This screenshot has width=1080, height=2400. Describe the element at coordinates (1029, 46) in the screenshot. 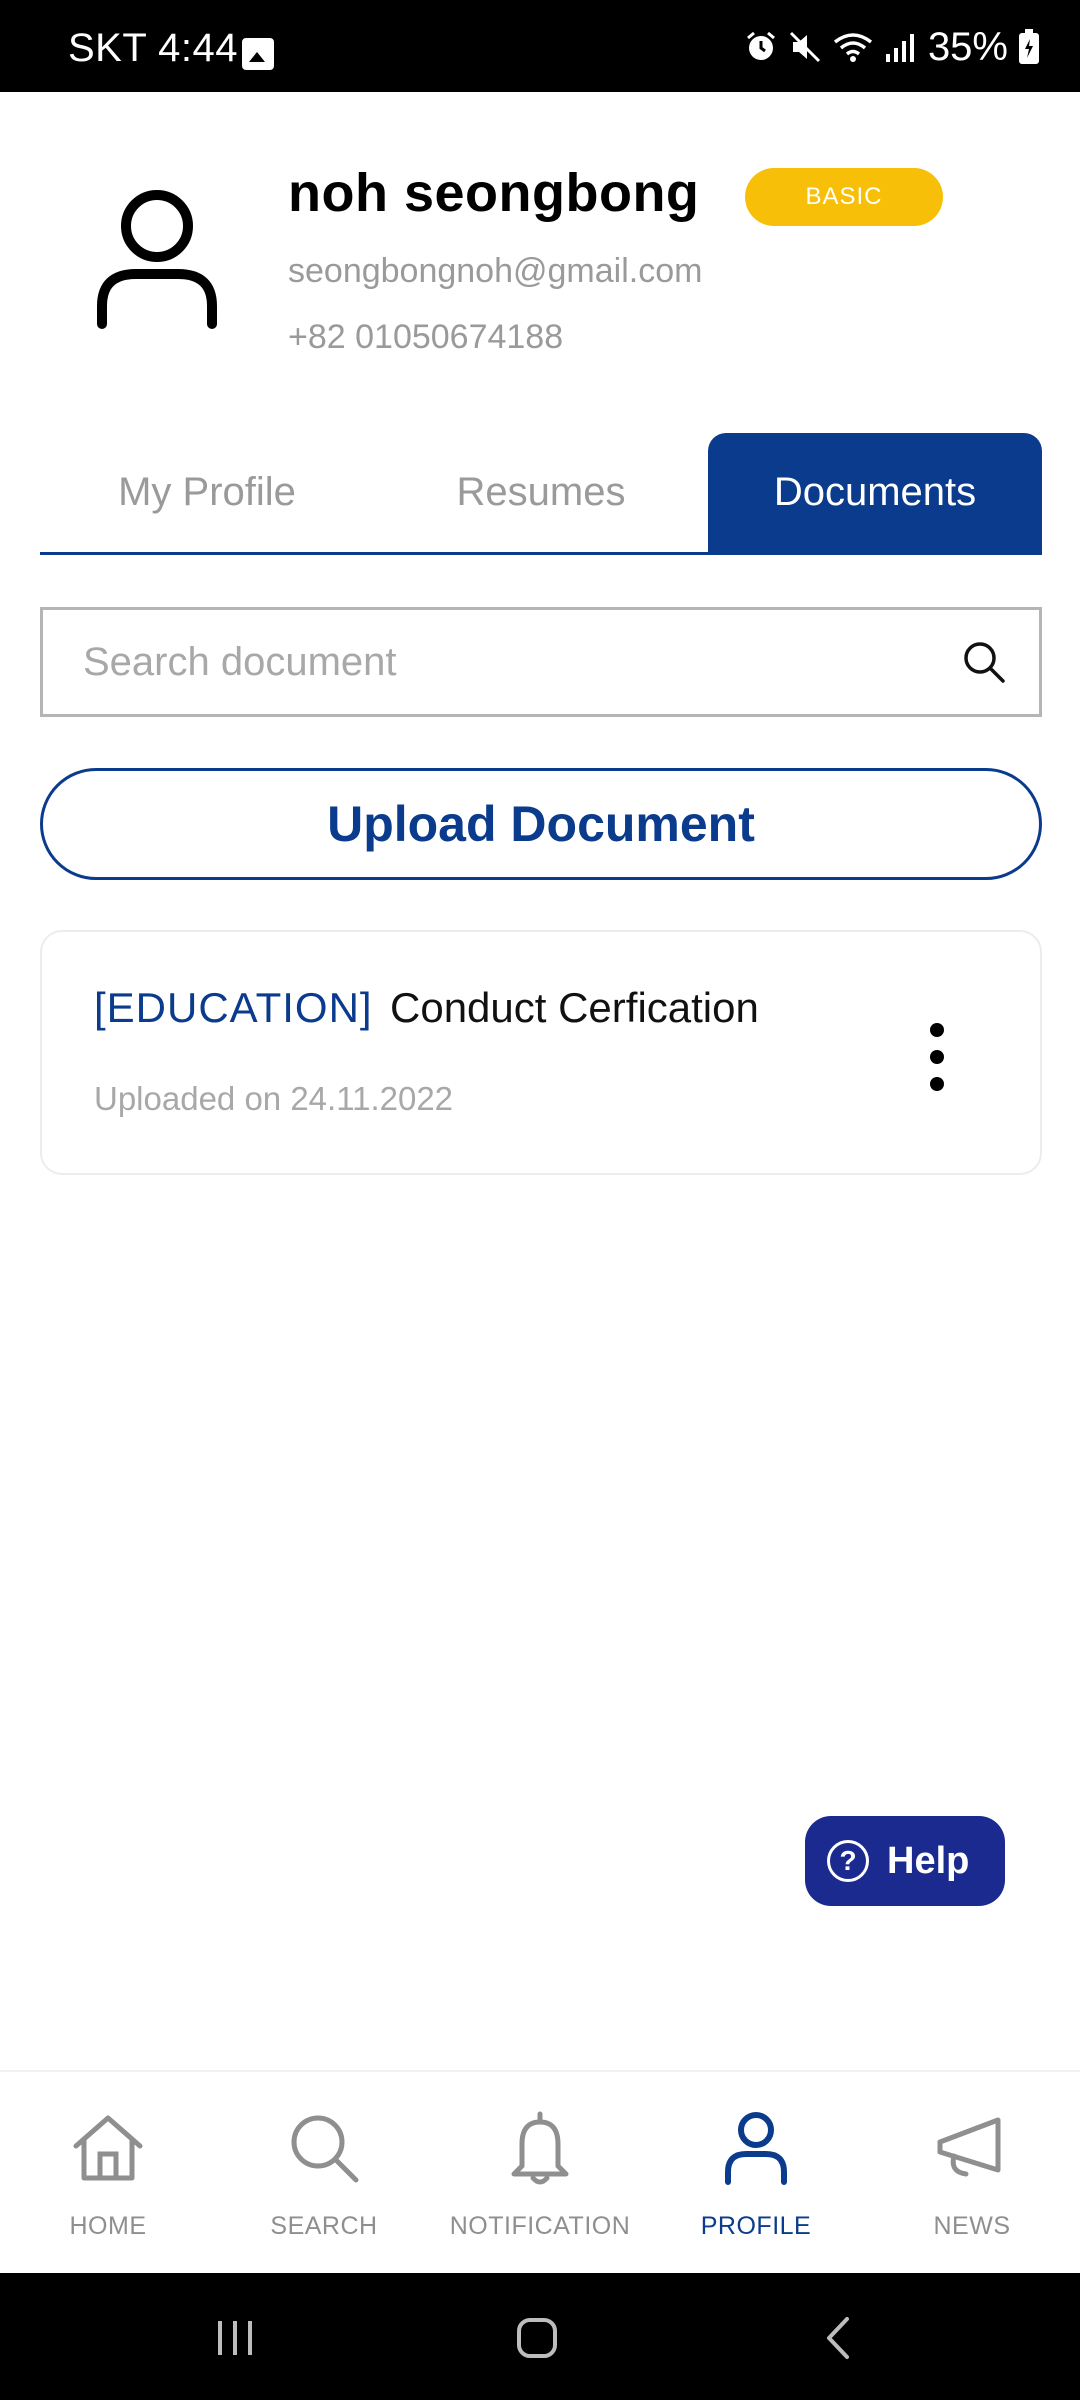

I see `battery-icon` at that location.